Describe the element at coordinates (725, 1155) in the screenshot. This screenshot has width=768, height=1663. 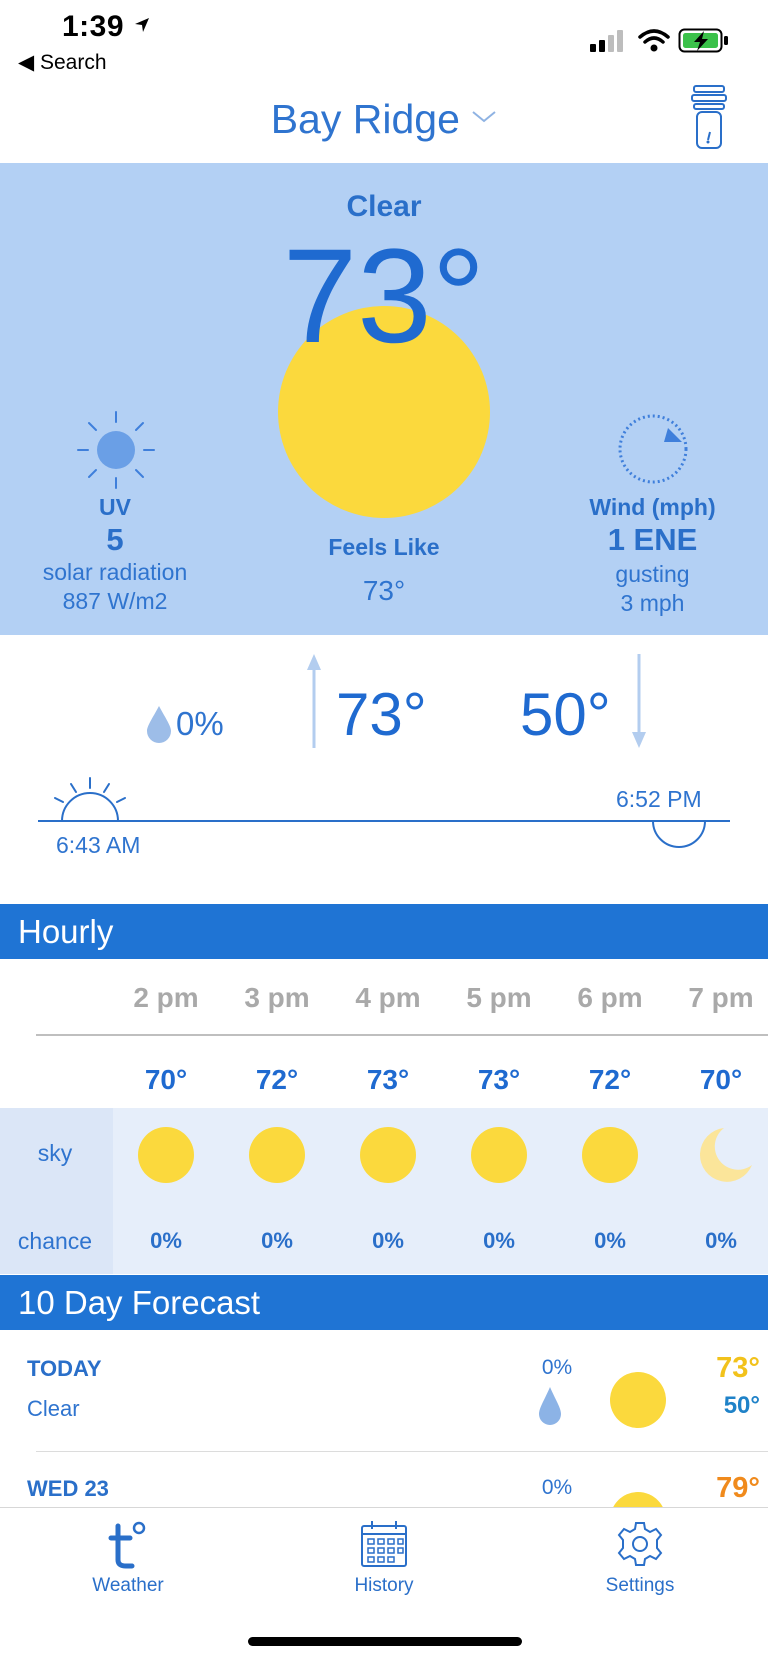
I see `moon-icon` at that location.